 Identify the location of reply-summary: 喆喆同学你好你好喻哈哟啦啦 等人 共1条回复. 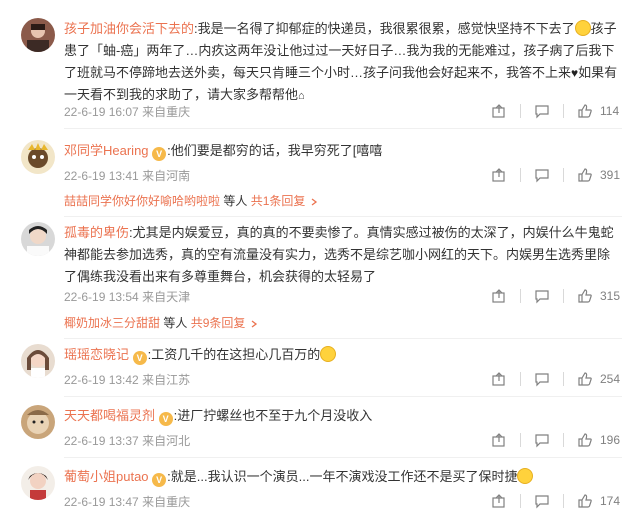
(343, 201).